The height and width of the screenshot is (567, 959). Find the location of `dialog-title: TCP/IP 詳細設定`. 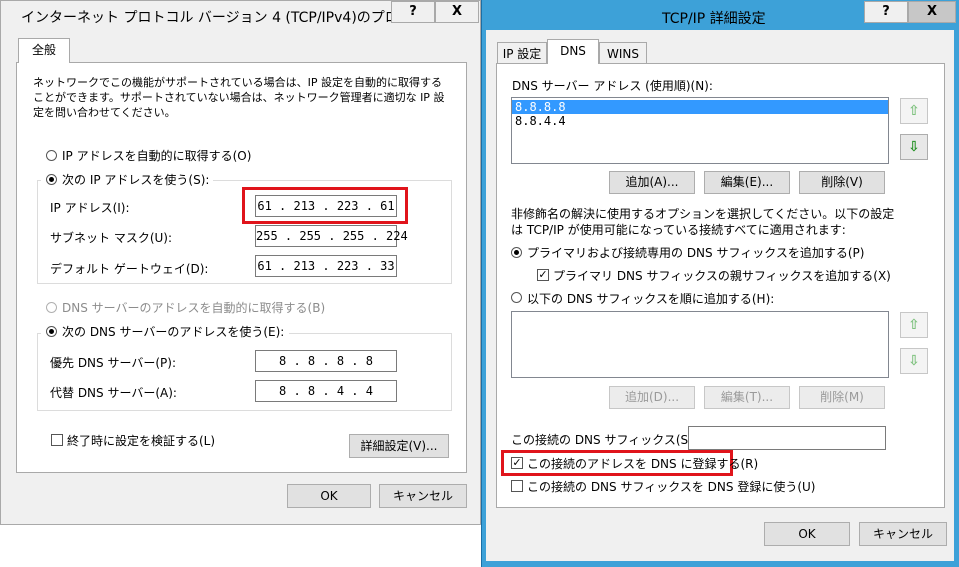

dialog-title: TCP/IP 詳細設定 is located at coordinates (714, 19).